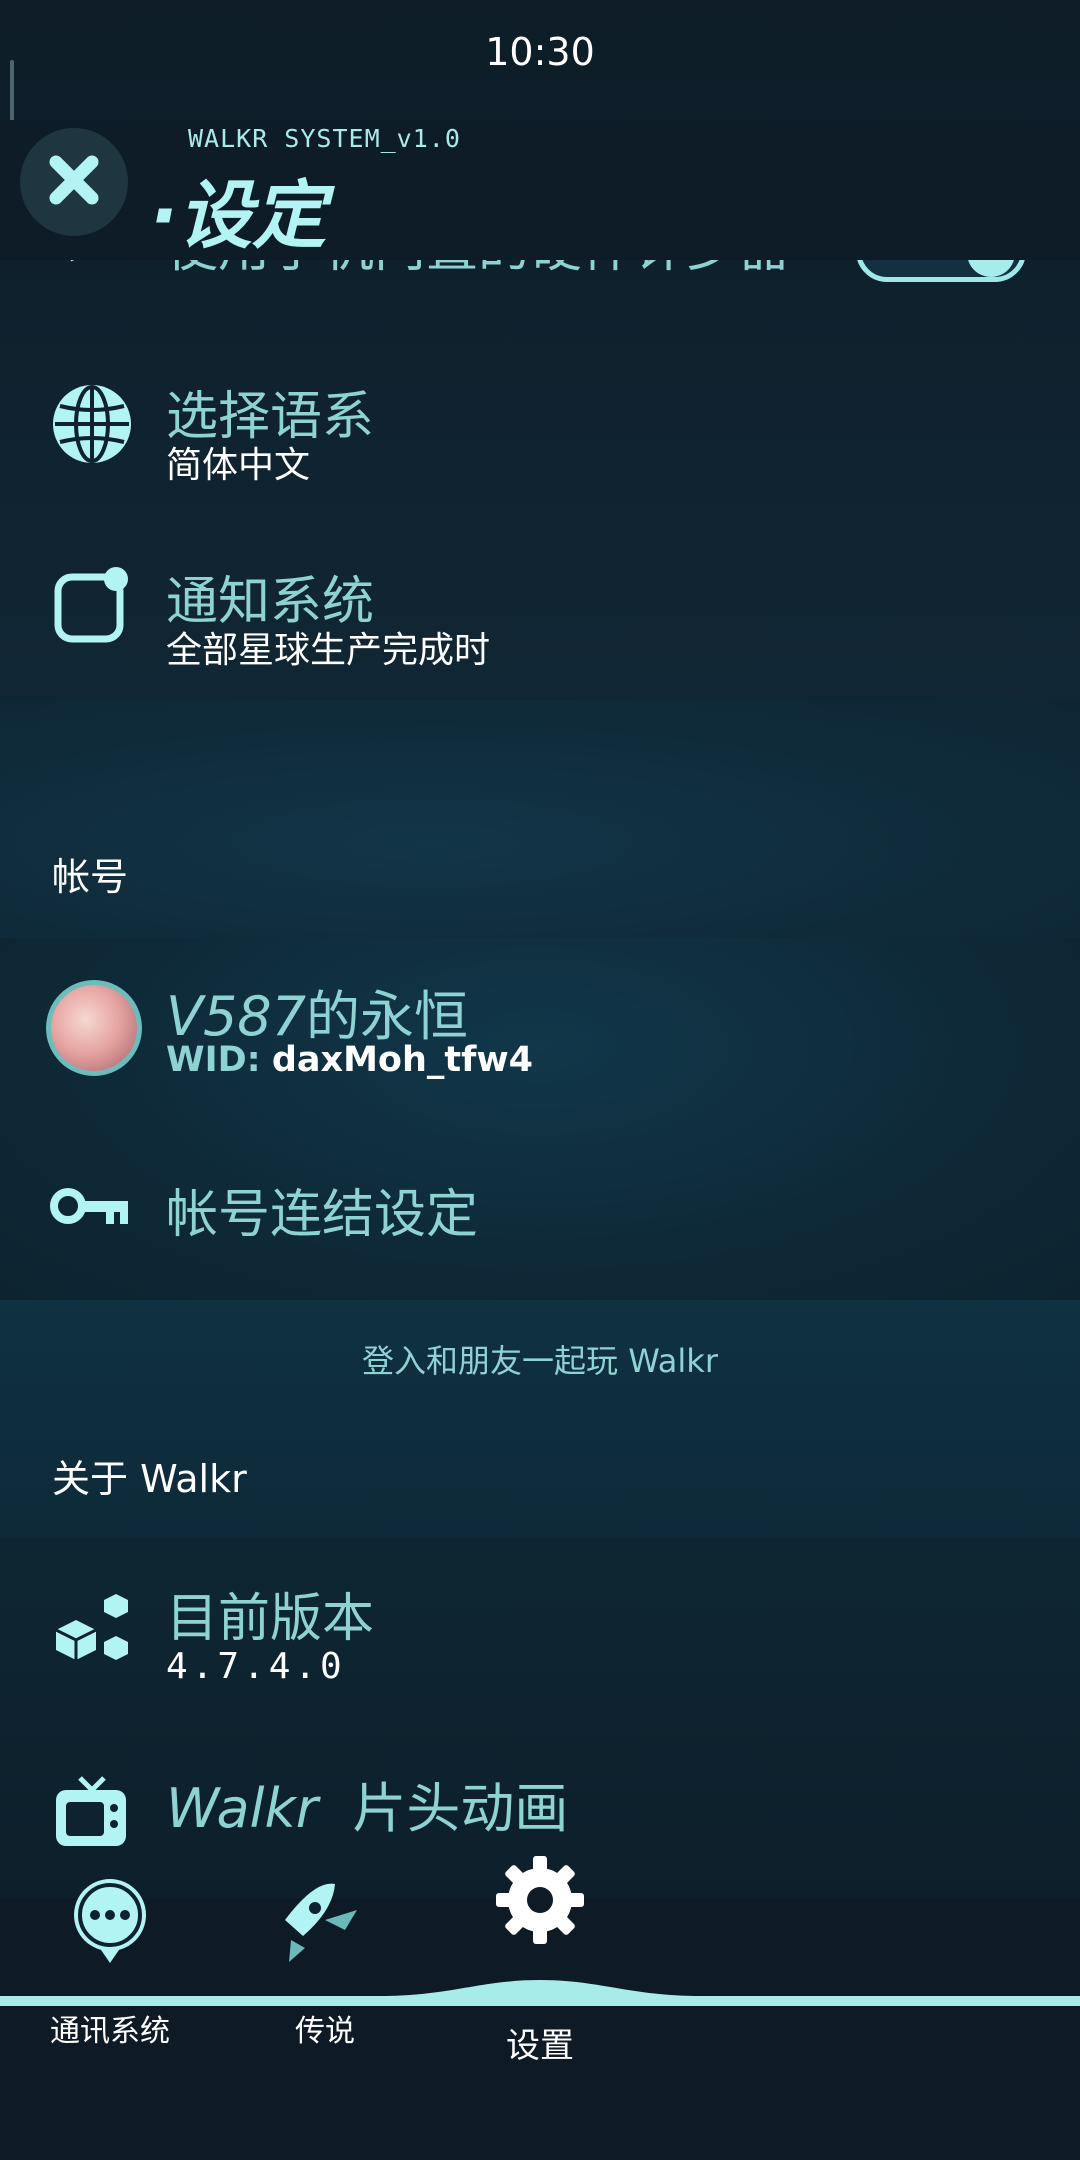 The width and height of the screenshot is (1080, 2160). I want to click on cubes-icon, so click(92, 1632).